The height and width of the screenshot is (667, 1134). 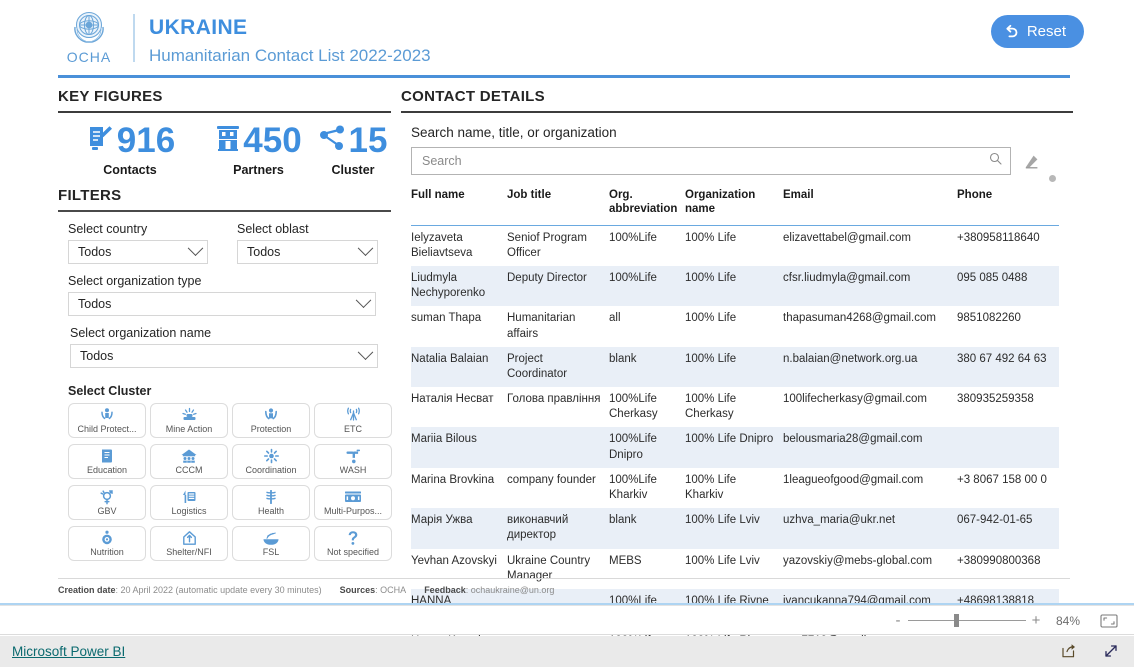 What do you see at coordinates (1052, 178) in the screenshot?
I see `vertical-scroll-indicator` at bounding box center [1052, 178].